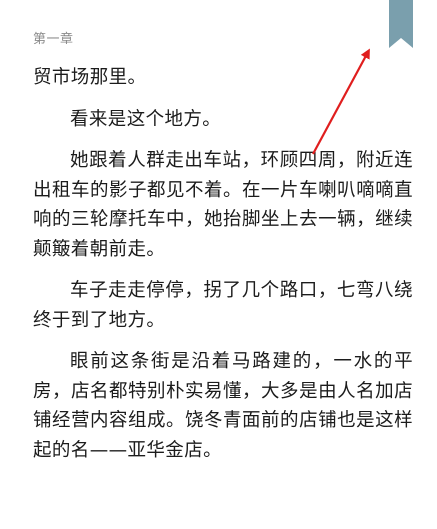  Describe the element at coordinates (146, 119) in the screenshot. I see `paragraph-2: 看来是这个地方。` at that location.